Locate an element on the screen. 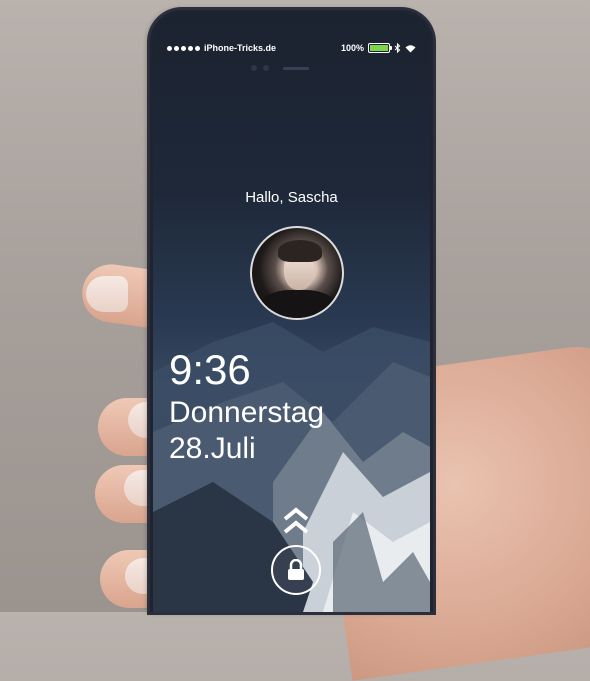 The width and height of the screenshot is (590, 681). unlock-button is located at coordinates (296, 570).